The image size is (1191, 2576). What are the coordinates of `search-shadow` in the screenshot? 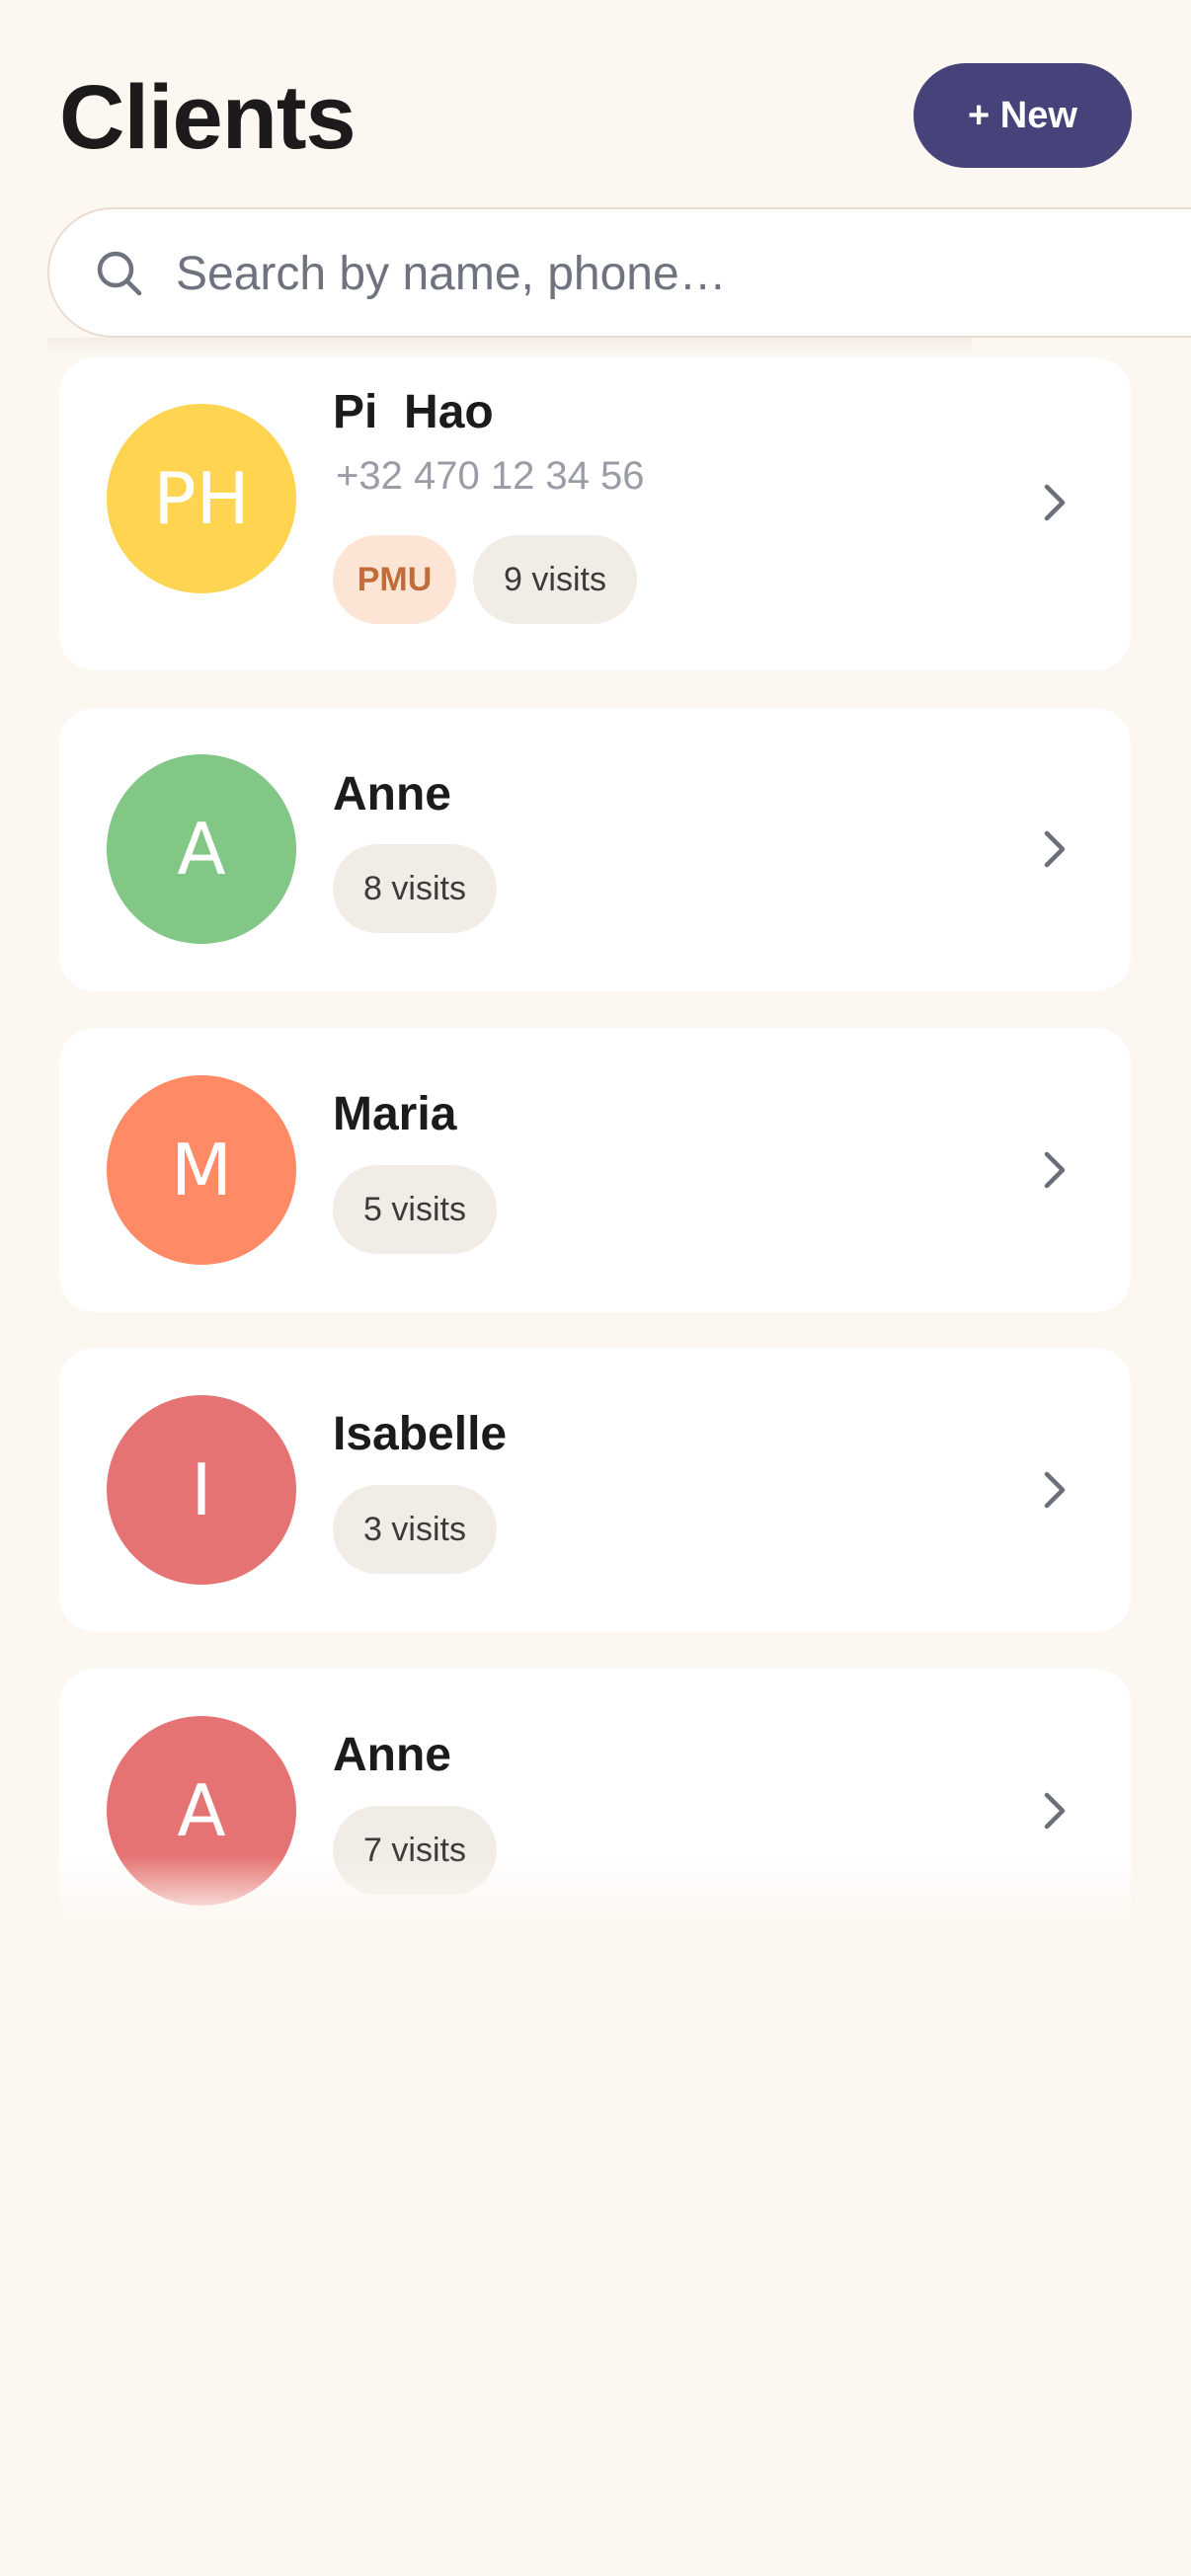 It's located at (509, 346).